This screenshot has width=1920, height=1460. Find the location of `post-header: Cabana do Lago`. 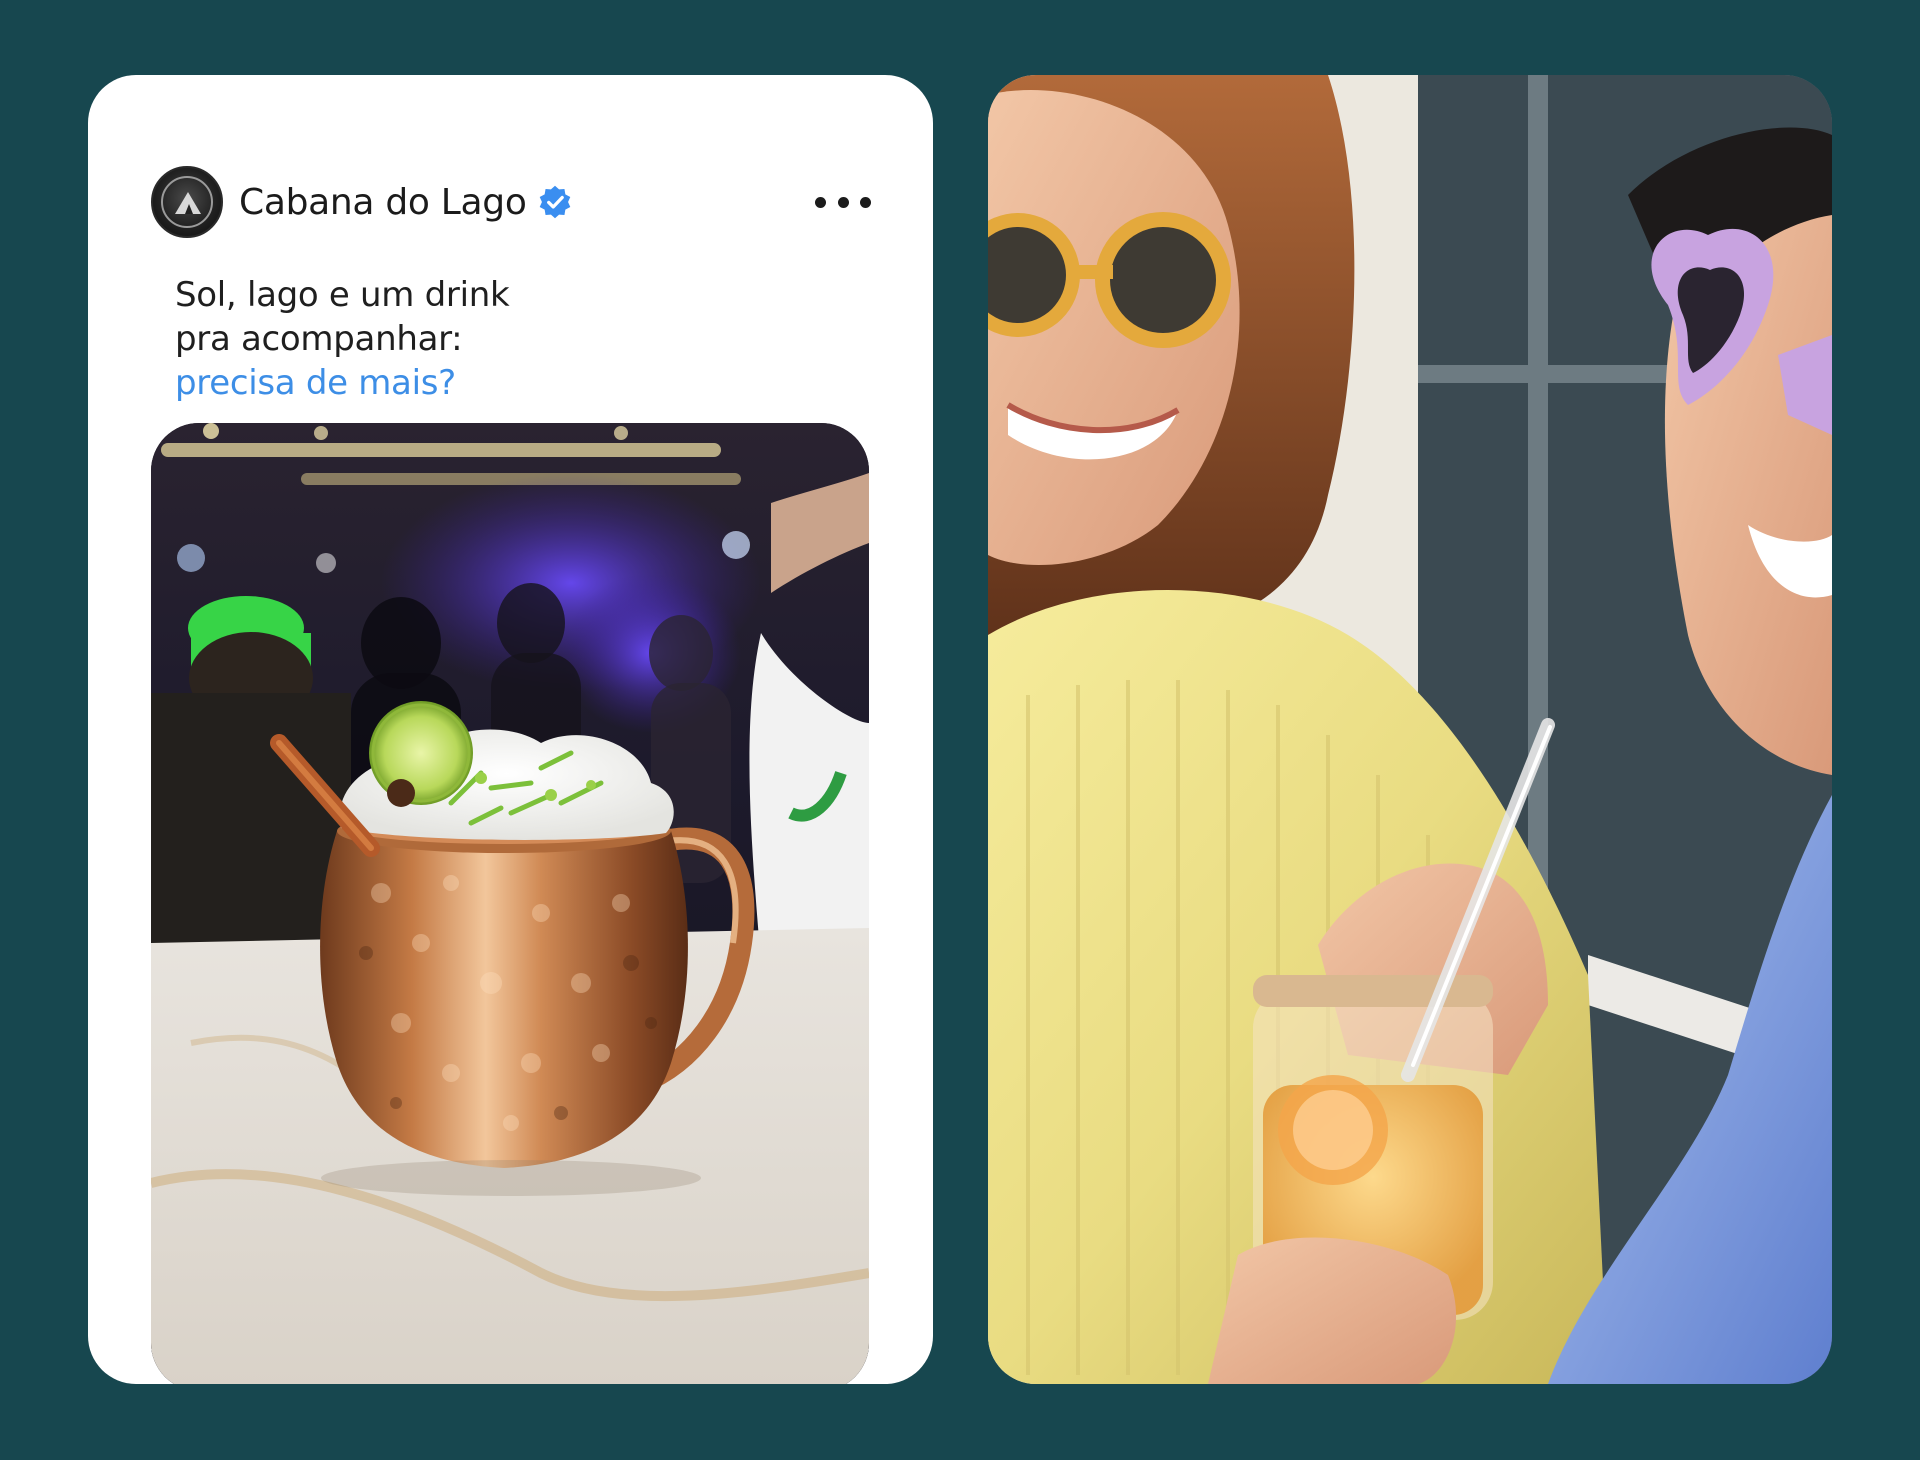

post-header: Cabana do Lago is located at coordinates (511, 202).